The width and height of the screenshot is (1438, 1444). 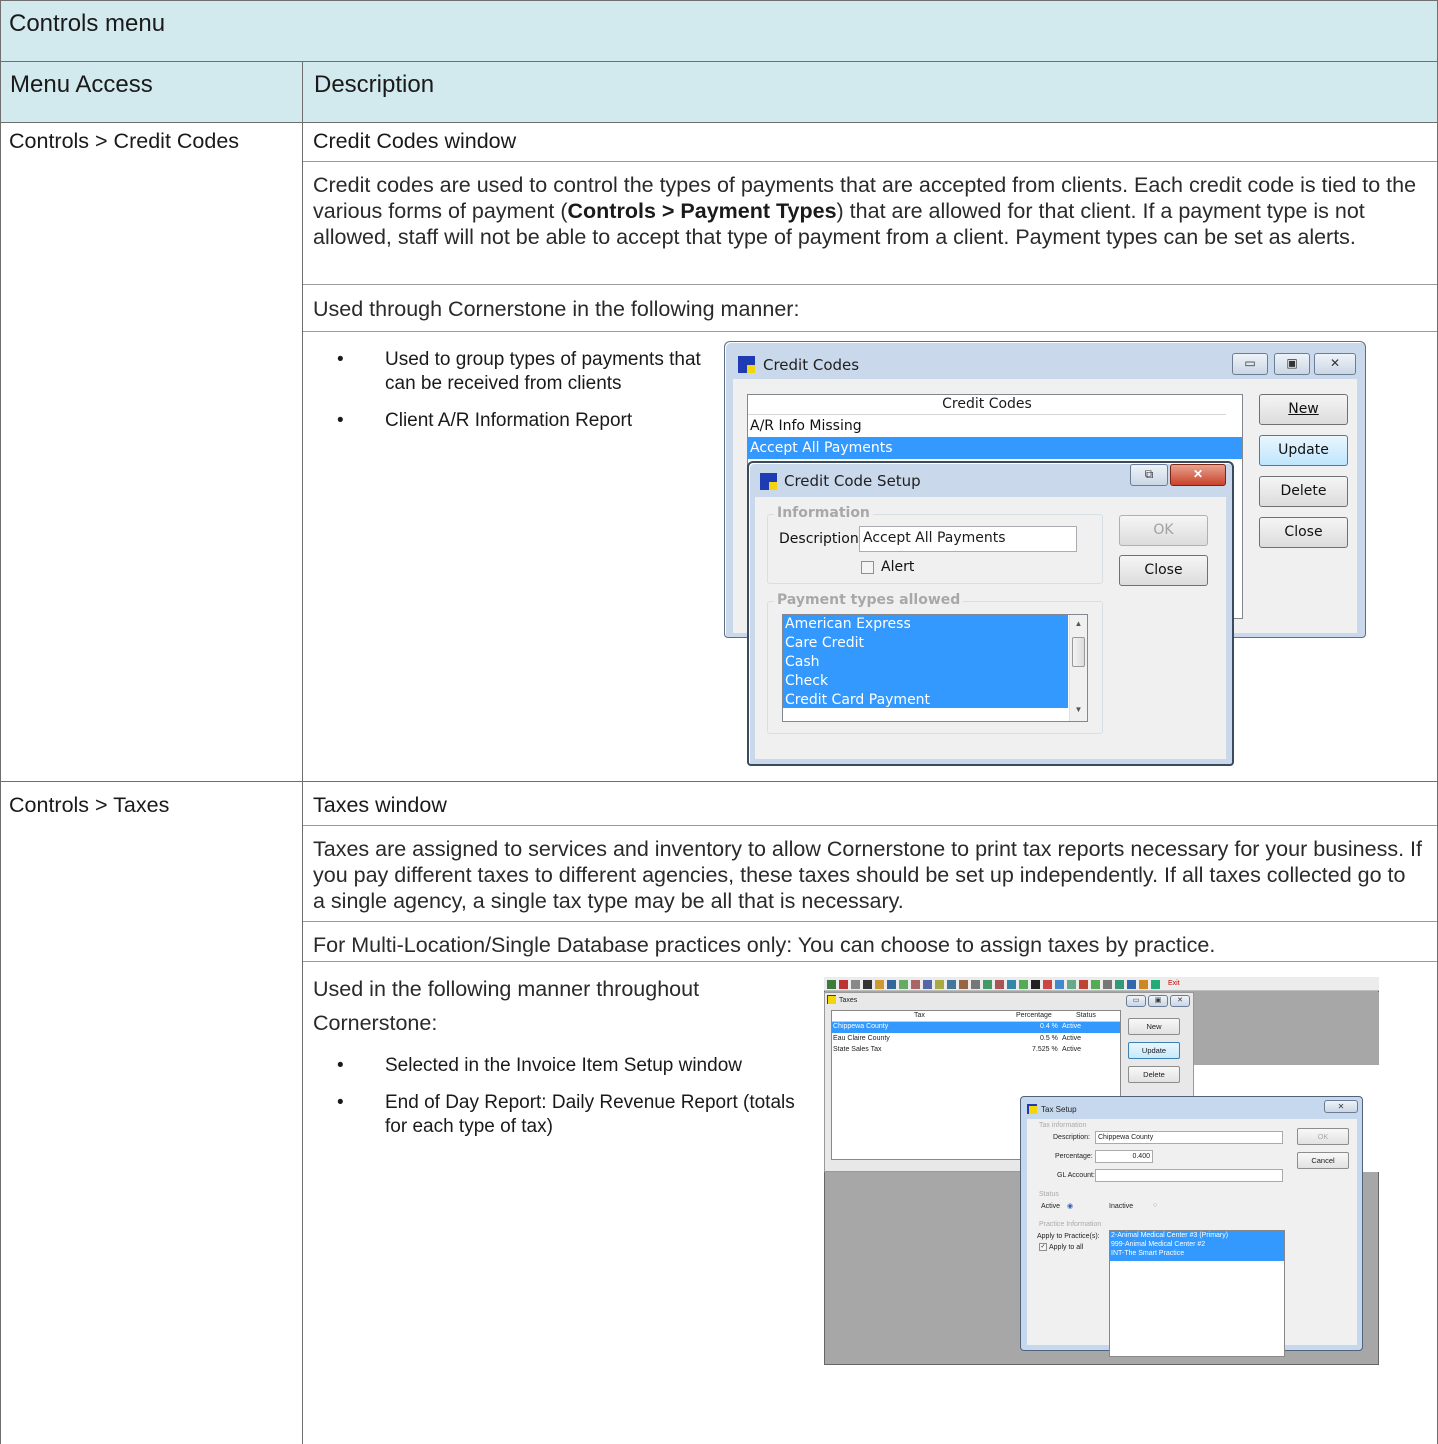 I want to click on percentage-field: 0.400, so click(x=1124, y=1156).